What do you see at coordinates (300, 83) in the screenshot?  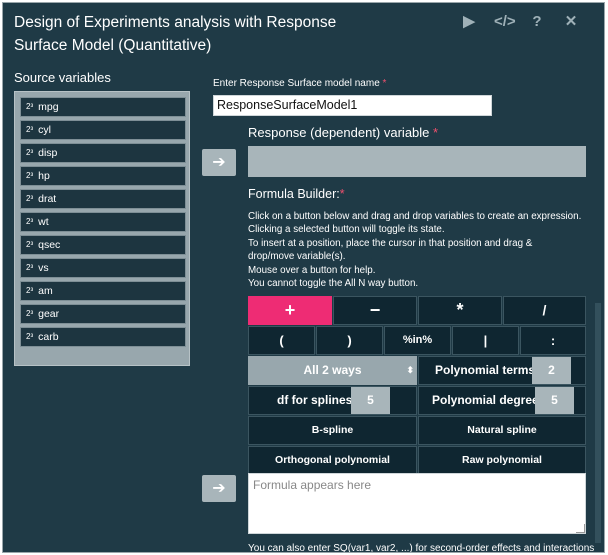 I see `model-name-label: Enter Response Surface model name *` at bounding box center [300, 83].